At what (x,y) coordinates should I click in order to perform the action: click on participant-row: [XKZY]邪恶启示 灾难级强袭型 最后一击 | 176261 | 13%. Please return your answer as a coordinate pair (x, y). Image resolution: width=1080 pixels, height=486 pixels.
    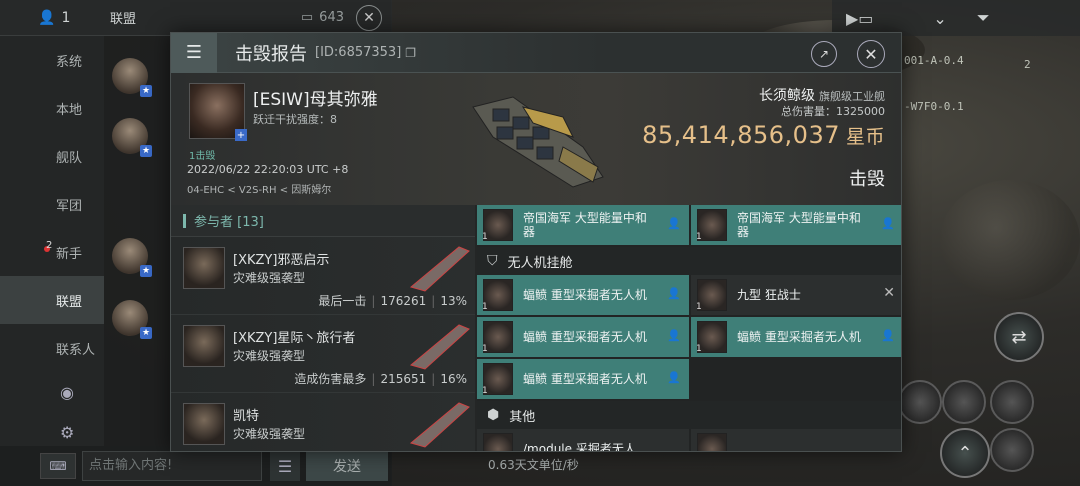
    Looking at the image, I should click on (323, 276).